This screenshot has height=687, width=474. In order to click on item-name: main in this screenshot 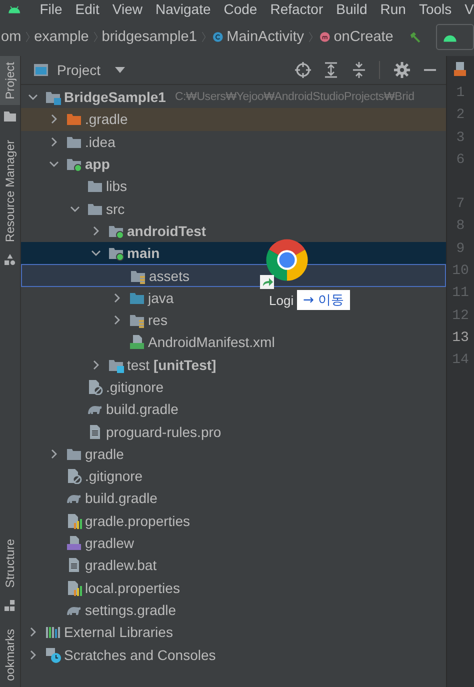, I will do `click(143, 253)`.